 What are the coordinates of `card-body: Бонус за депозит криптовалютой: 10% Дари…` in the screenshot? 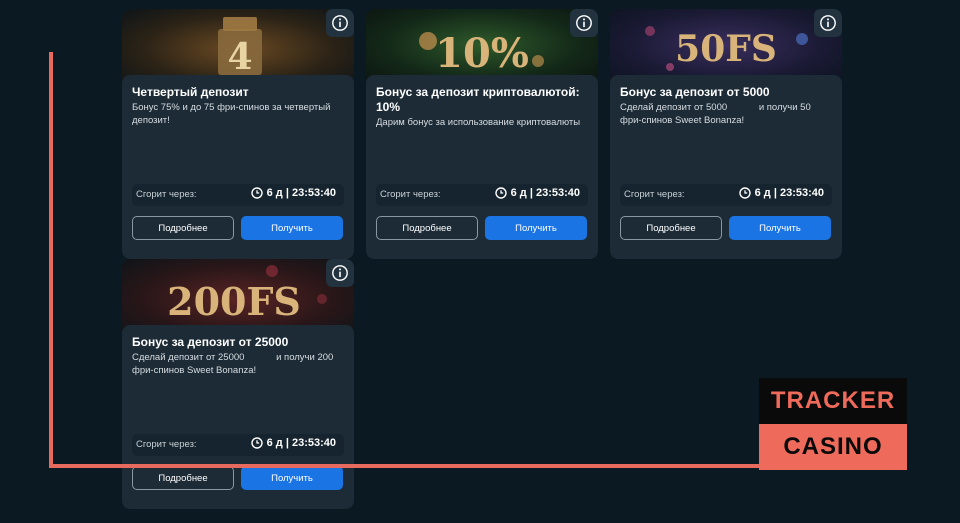 It's located at (482, 167).